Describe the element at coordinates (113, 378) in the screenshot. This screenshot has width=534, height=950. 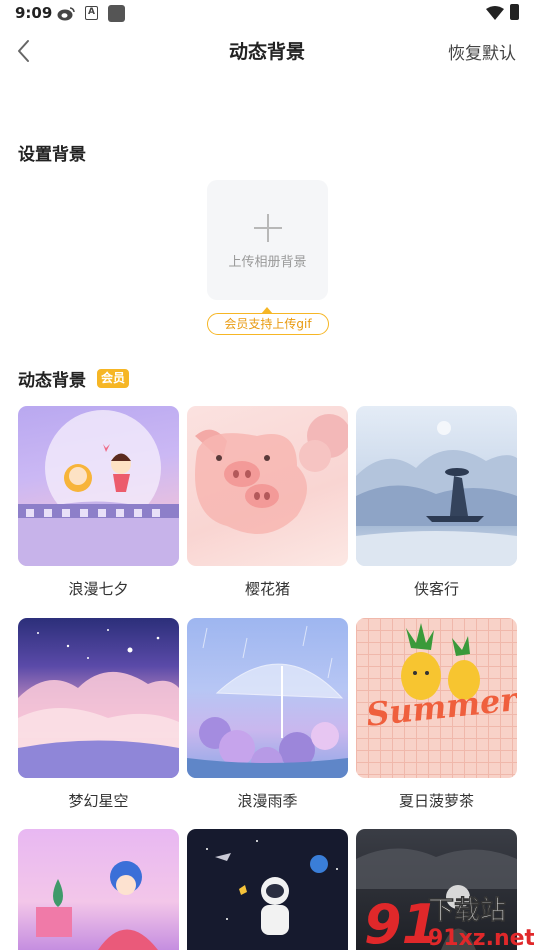
I see `vip-badge: 会员` at that location.